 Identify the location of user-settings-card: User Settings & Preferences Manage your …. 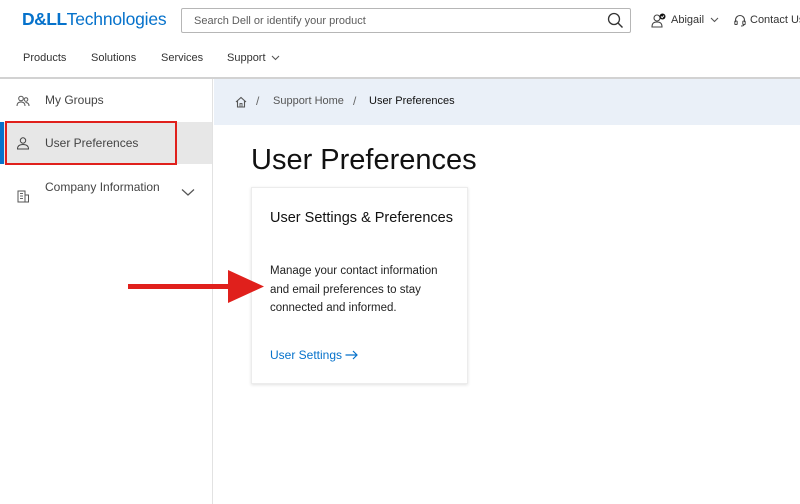
(359, 285).